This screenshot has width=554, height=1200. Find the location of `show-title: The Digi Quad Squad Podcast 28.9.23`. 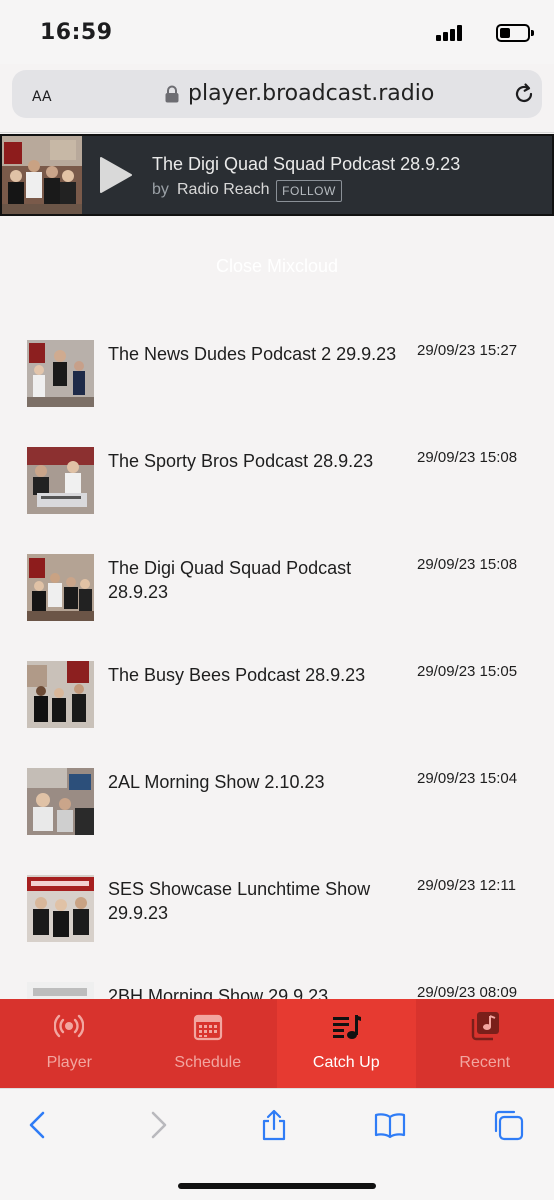

show-title: The Digi Quad Squad Podcast 28.9.23 is located at coordinates (230, 580).